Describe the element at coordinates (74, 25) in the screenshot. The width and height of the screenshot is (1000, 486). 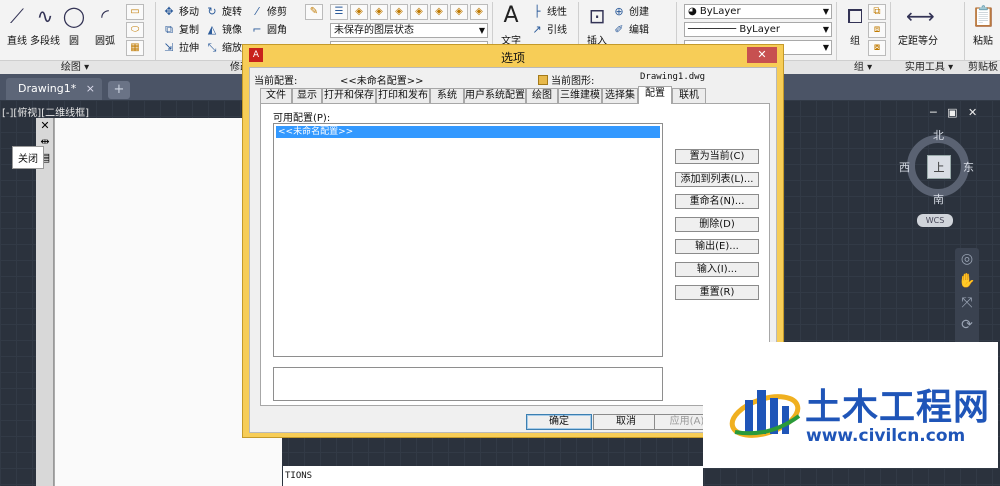
I see `circle-tool: ◯ 圆` at that location.